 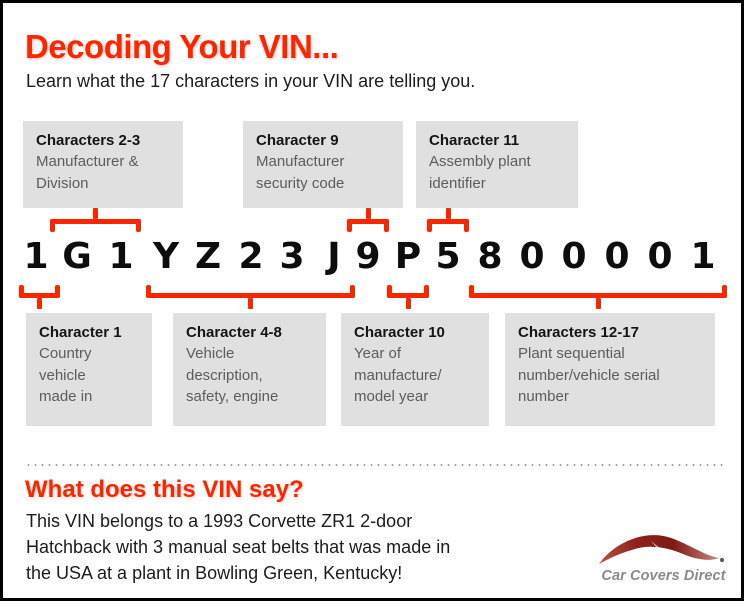 What do you see at coordinates (88, 140) in the screenshot?
I see `info-box-title: Characters 2-3` at bounding box center [88, 140].